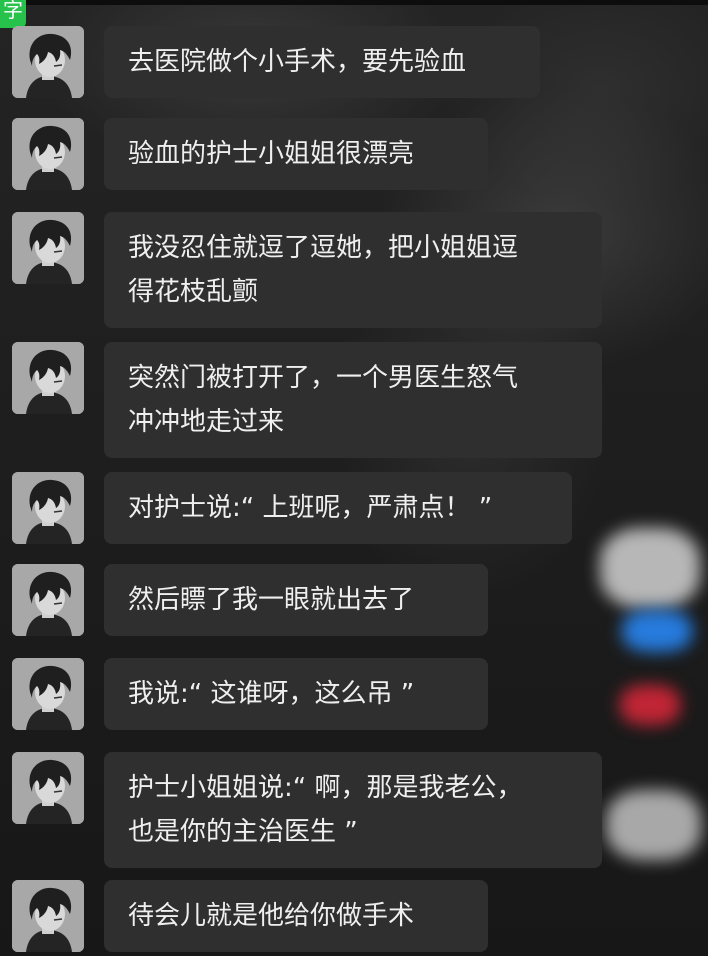 This screenshot has height=956, width=708. What do you see at coordinates (271, 154) in the screenshot?
I see `message-text: 验血的护士小姐姐很漂亮` at bounding box center [271, 154].